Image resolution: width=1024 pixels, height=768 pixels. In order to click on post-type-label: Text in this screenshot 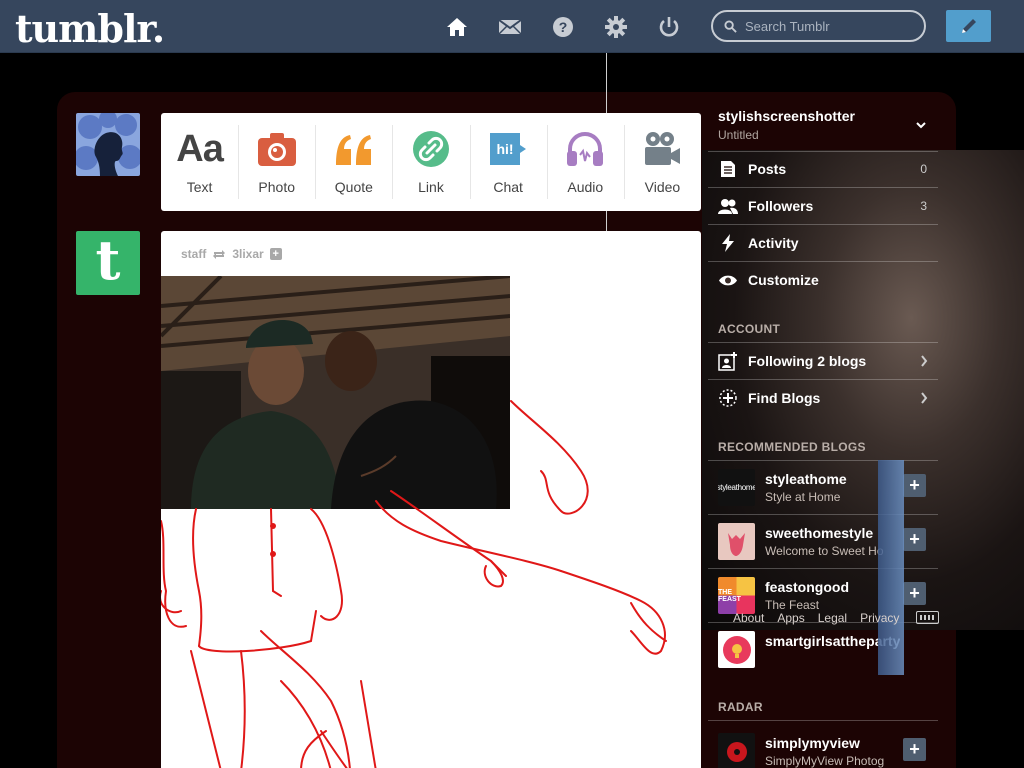, I will do `click(199, 187)`.